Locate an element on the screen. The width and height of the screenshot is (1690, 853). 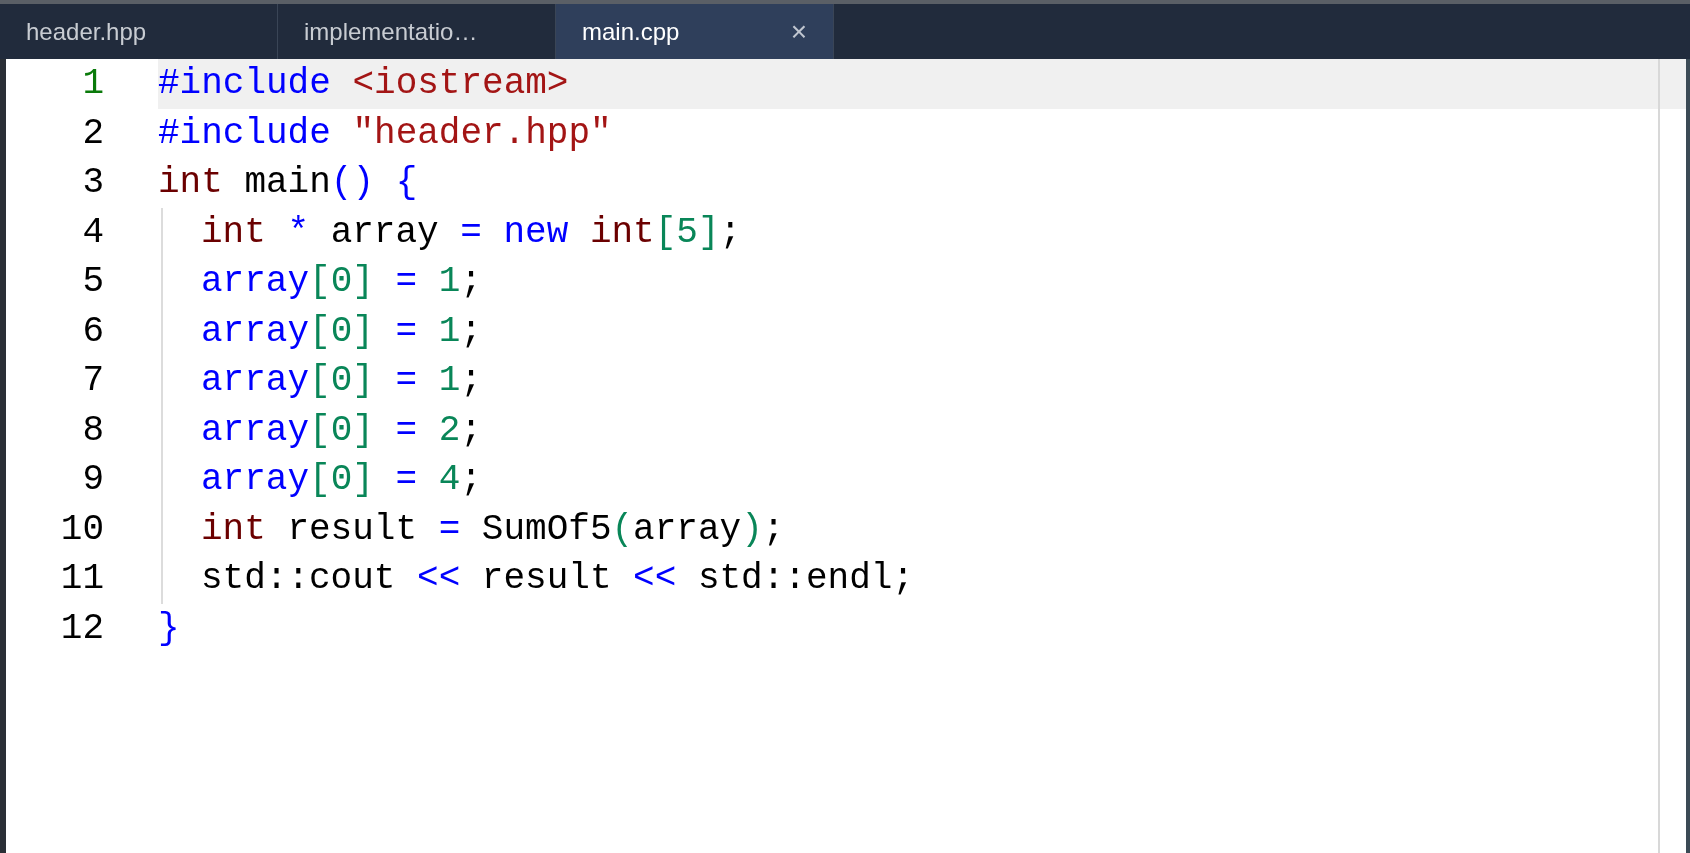
code-line: int * array = new int[5]; is located at coordinates (471, 232).